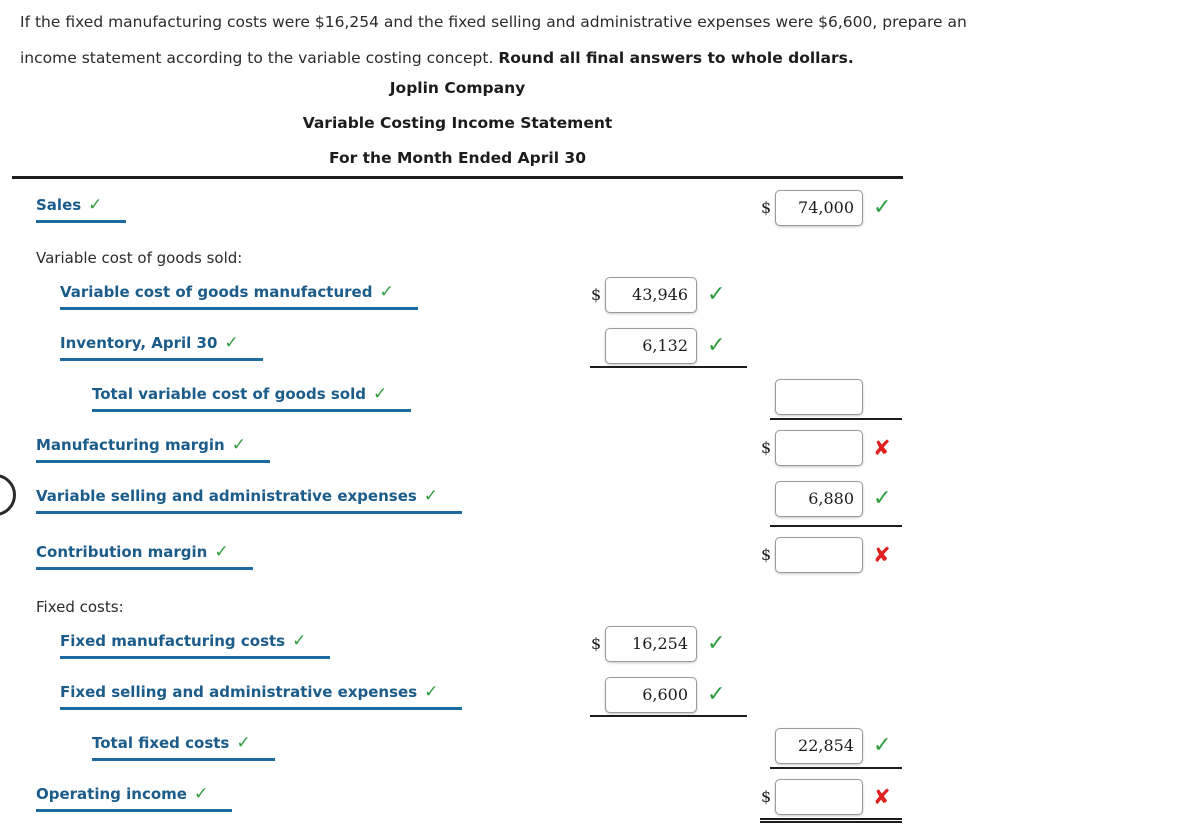  I want to click on account-label-total-variable-cost-of-goods-sold: Total variable cost of goods sold ✓, so click(252, 398).